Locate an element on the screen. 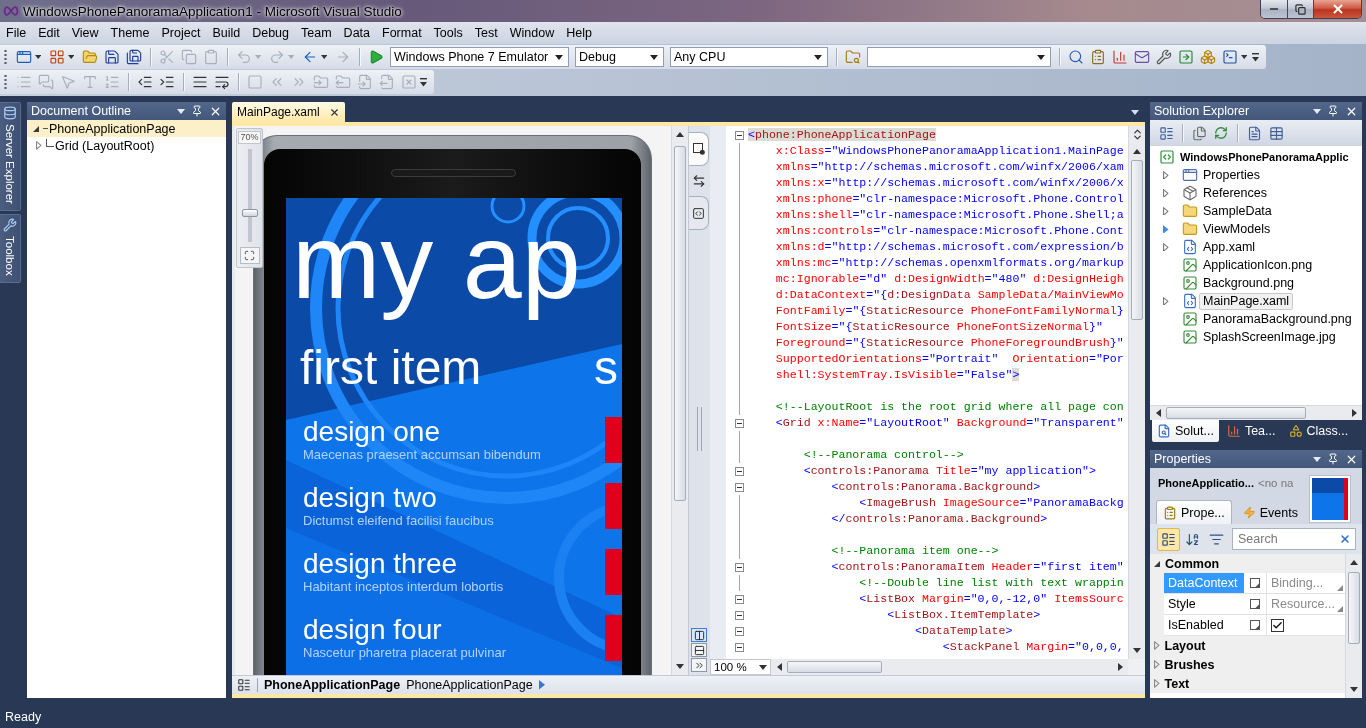 The width and height of the screenshot is (1366, 728). tree-item: PanoramaBackground.png is located at coordinates (1277, 319).